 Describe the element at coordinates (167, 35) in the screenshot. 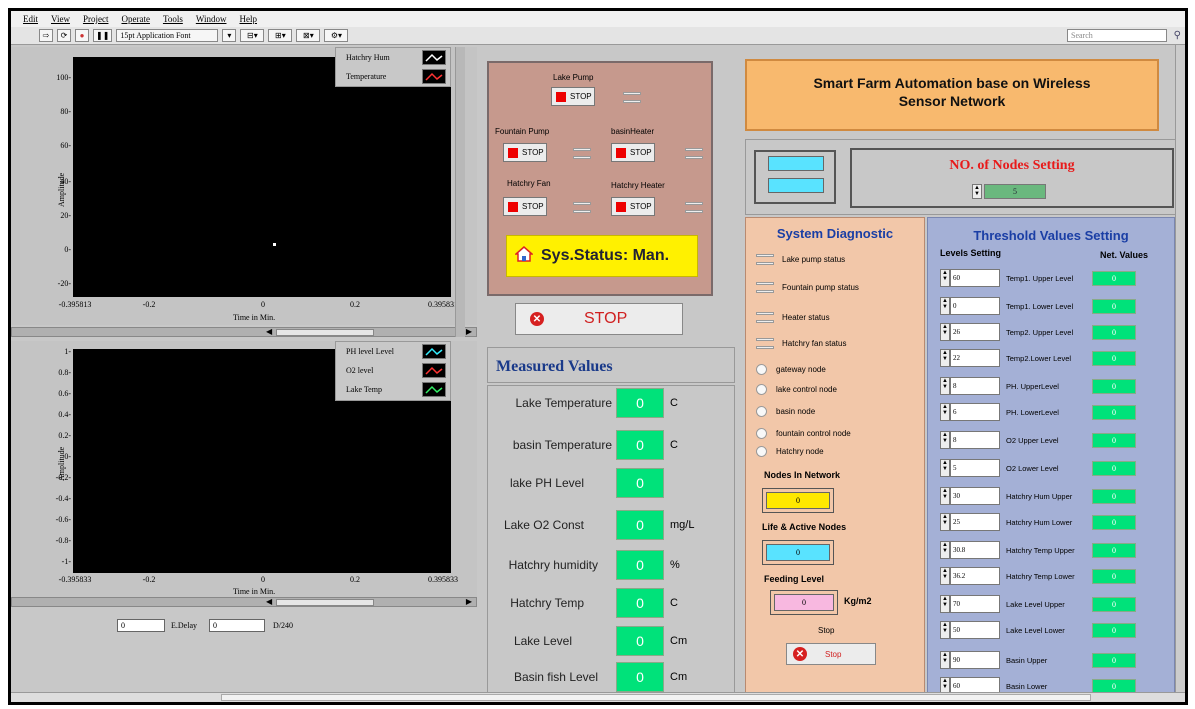

I see `font-selector: 15pt Application Font` at that location.